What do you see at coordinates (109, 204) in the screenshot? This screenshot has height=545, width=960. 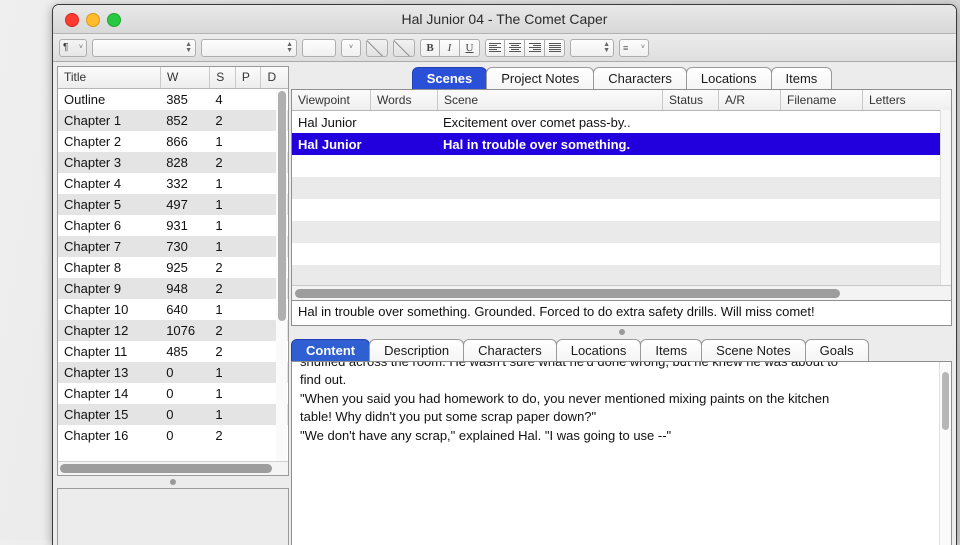 I see `binder-cell-title: Chapter 5` at bounding box center [109, 204].